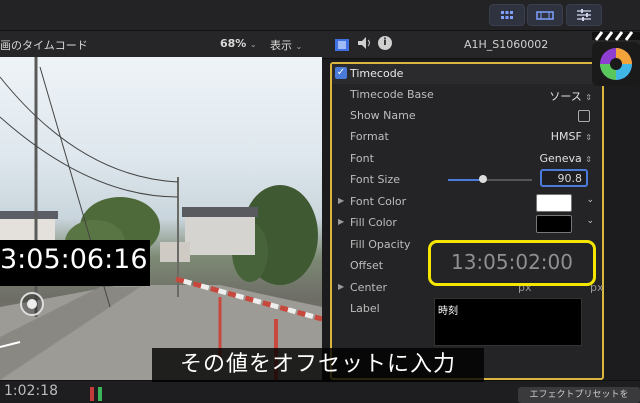  I want to click on label-text-value: 時刻, so click(448, 311).